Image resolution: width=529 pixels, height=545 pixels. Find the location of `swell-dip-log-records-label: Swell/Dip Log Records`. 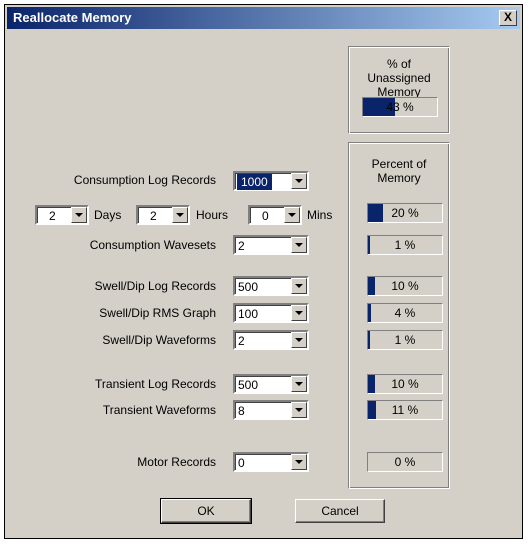

swell-dip-log-records-label: Swell/Dip Log Records is located at coordinates (155, 286).